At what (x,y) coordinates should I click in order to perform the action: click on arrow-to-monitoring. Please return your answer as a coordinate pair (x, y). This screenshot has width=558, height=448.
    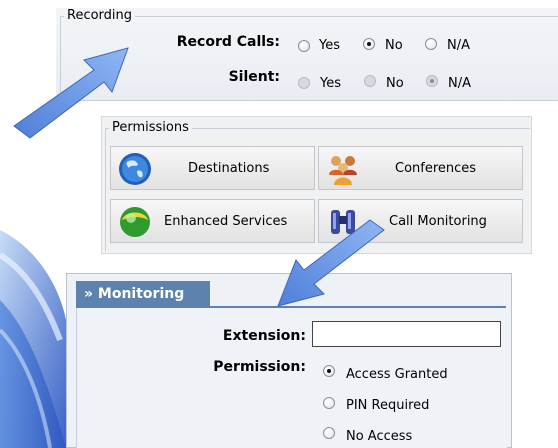
    Looking at the image, I should click on (331, 263).